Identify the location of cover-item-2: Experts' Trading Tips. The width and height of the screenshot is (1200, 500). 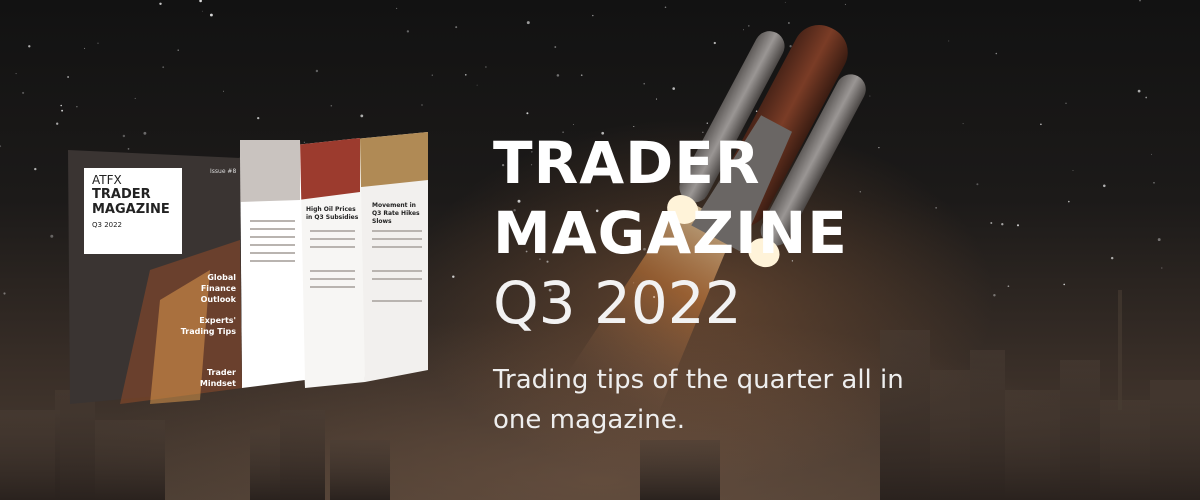
(208, 326).